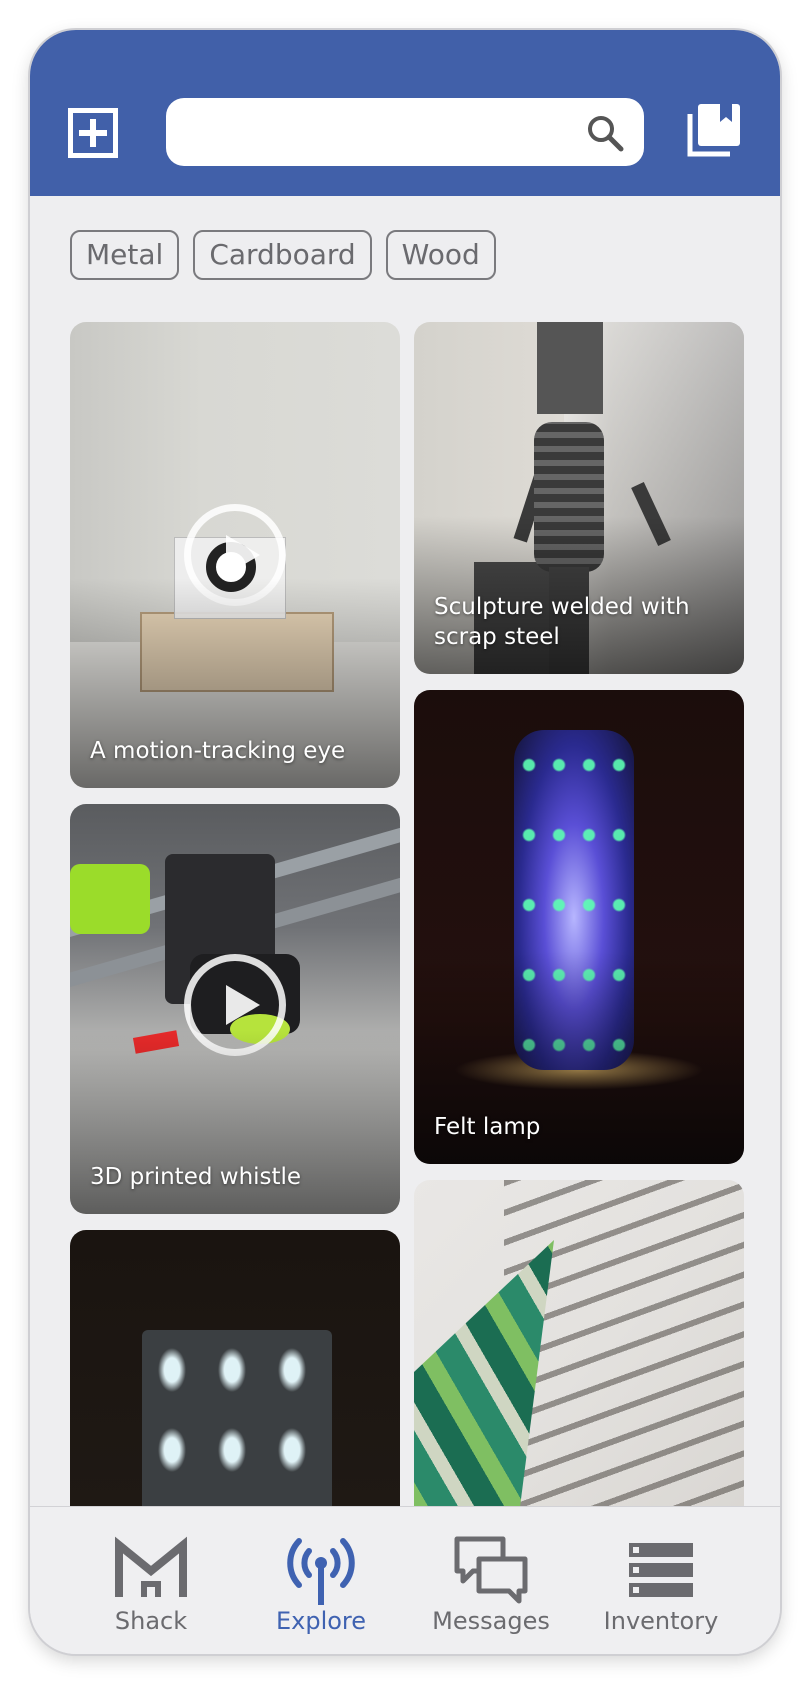  Describe the element at coordinates (661, 1621) in the screenshot. I see `tab-label: Inventory` at that location.